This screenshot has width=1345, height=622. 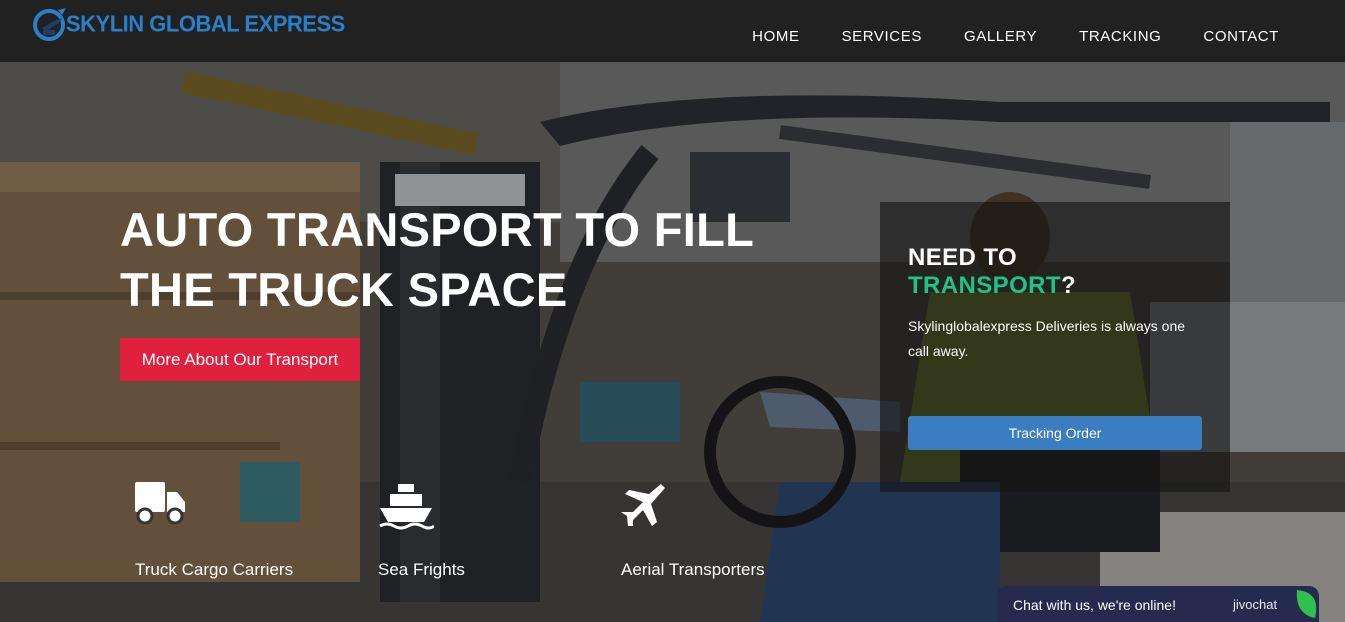 I want to click on chat-widget: Chat with us, we're online! jivochat, so click(x=1158, y=604).